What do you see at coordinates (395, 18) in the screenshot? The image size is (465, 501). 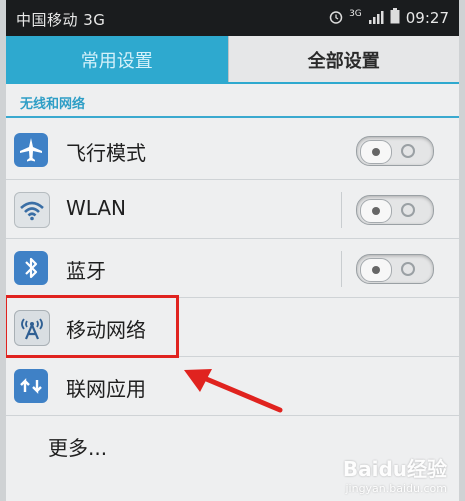 I see `battery-icon` at bounding box center [395, 18].